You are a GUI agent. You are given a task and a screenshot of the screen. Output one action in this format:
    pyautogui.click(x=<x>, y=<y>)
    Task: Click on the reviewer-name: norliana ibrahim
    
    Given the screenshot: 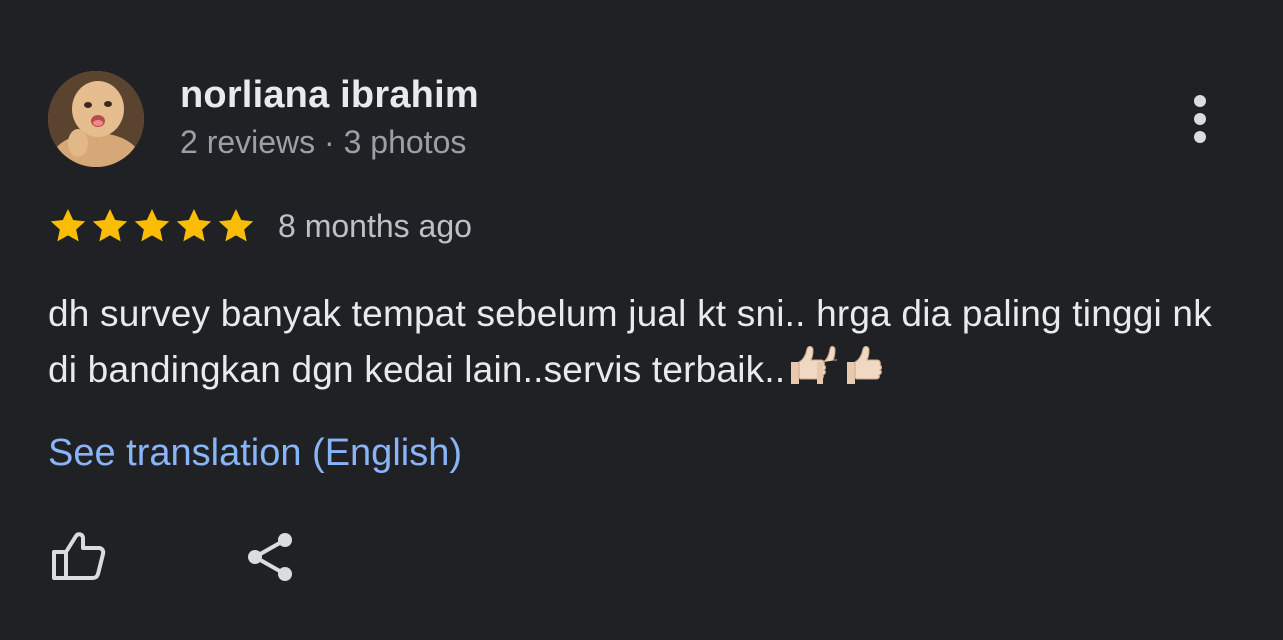 What is the action you would take?
    pyautogui.click(x=329, y=95)
    